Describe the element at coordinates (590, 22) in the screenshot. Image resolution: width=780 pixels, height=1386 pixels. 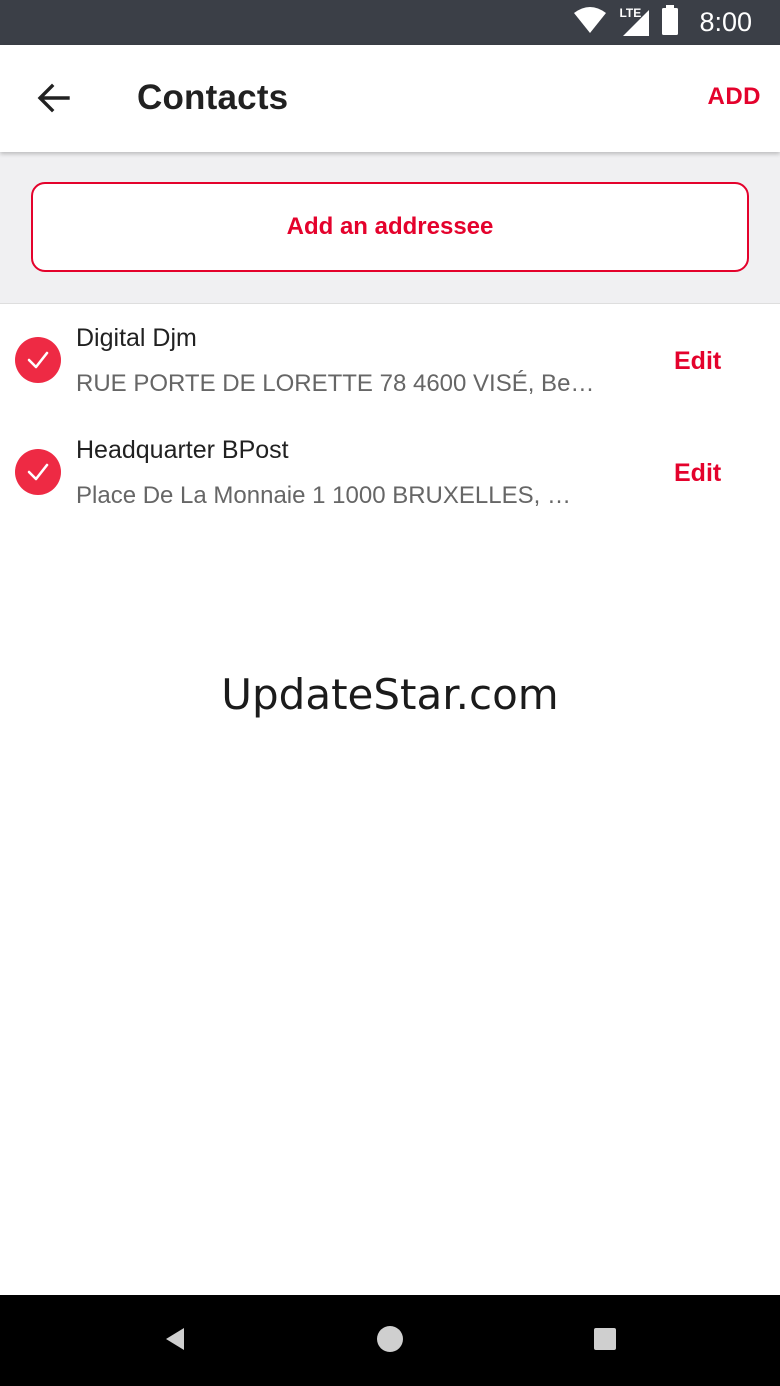
I see `wifi-icon` at that location.